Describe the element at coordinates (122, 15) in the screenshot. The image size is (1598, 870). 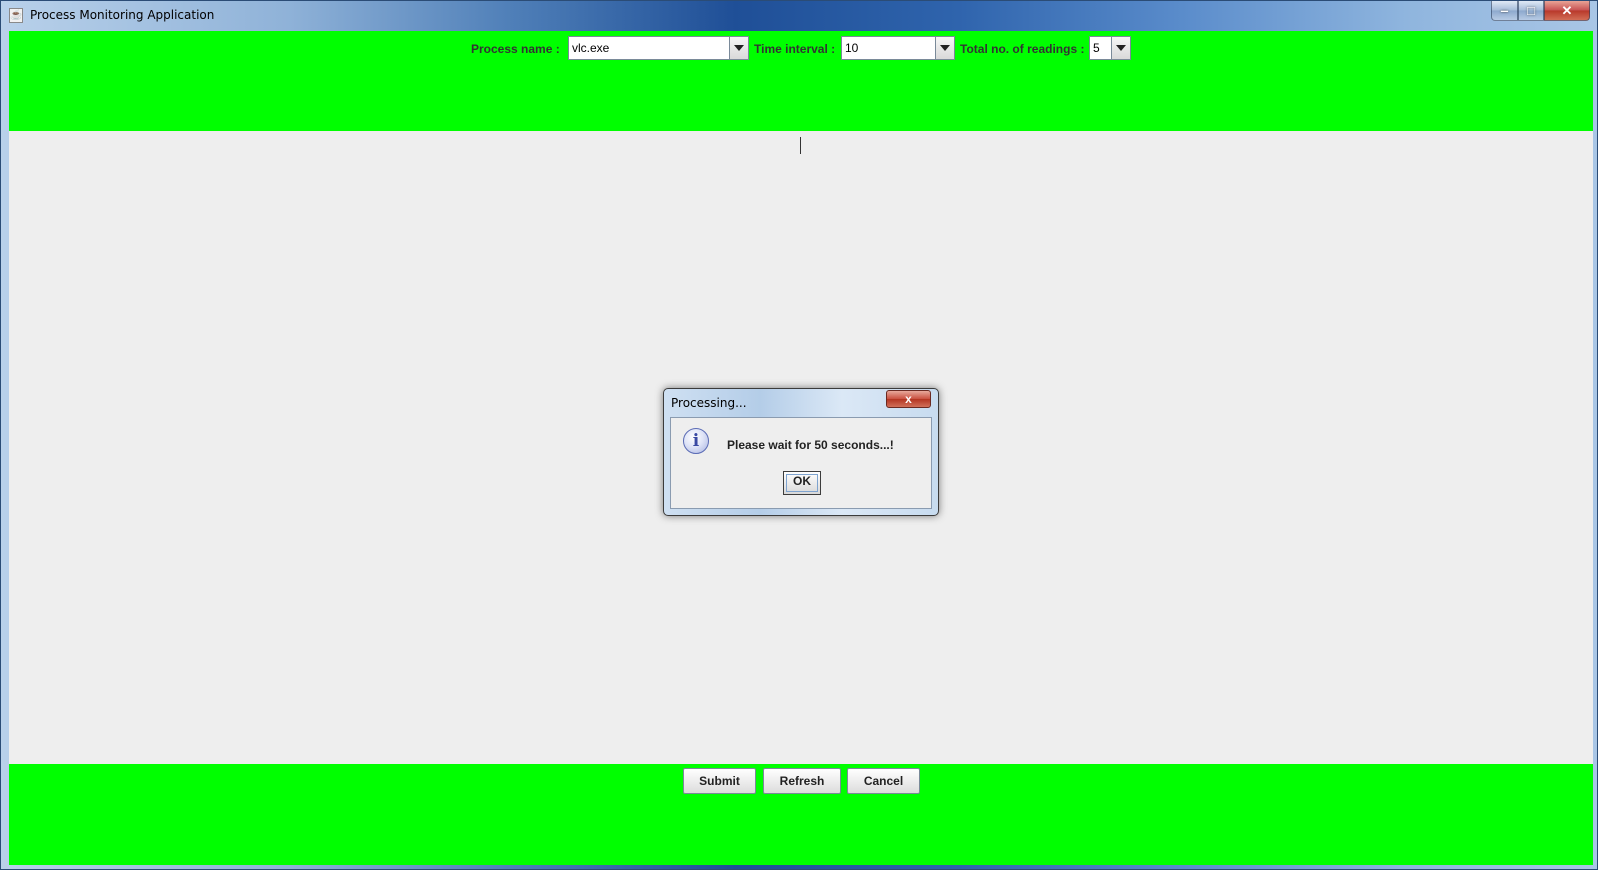
I see `window-title: Process Monitoring Application` at that location.